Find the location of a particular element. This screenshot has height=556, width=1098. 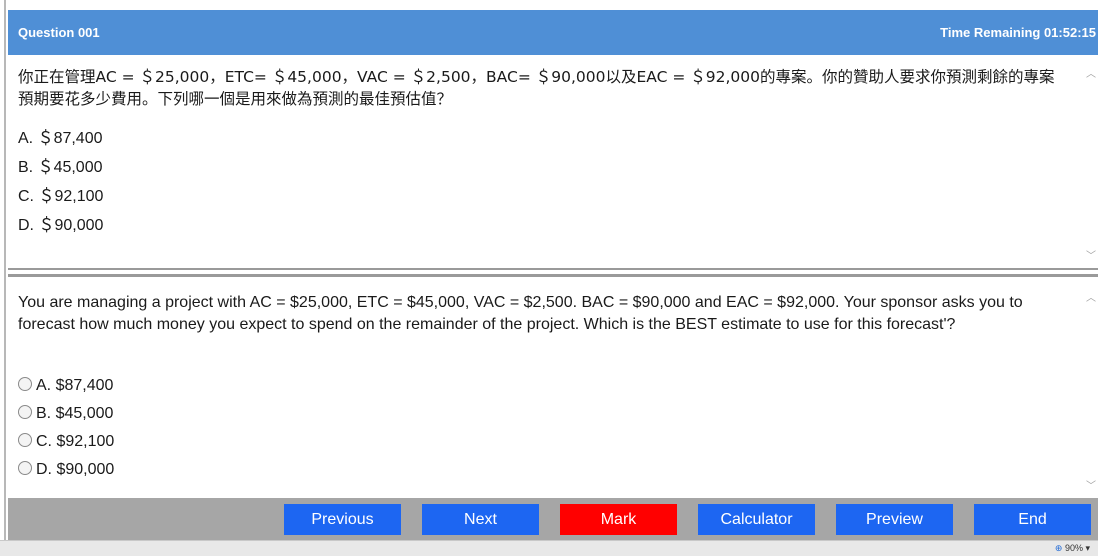

answer-option-a: A. $87,400 is located at coordinates (66, 389).